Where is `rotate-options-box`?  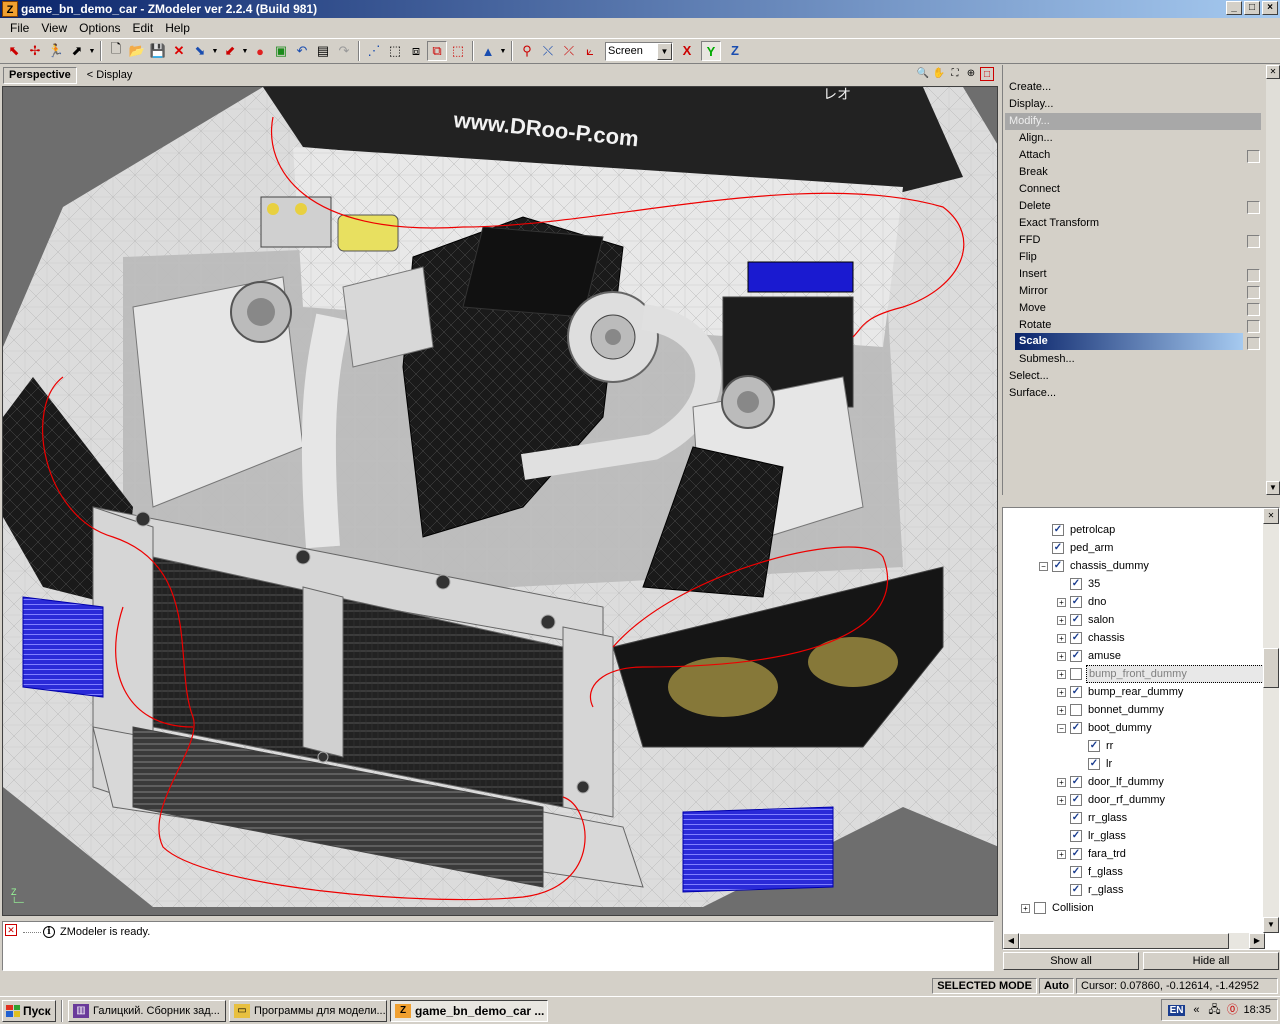
rotate-options-box is located at coordinates (1253, 326).